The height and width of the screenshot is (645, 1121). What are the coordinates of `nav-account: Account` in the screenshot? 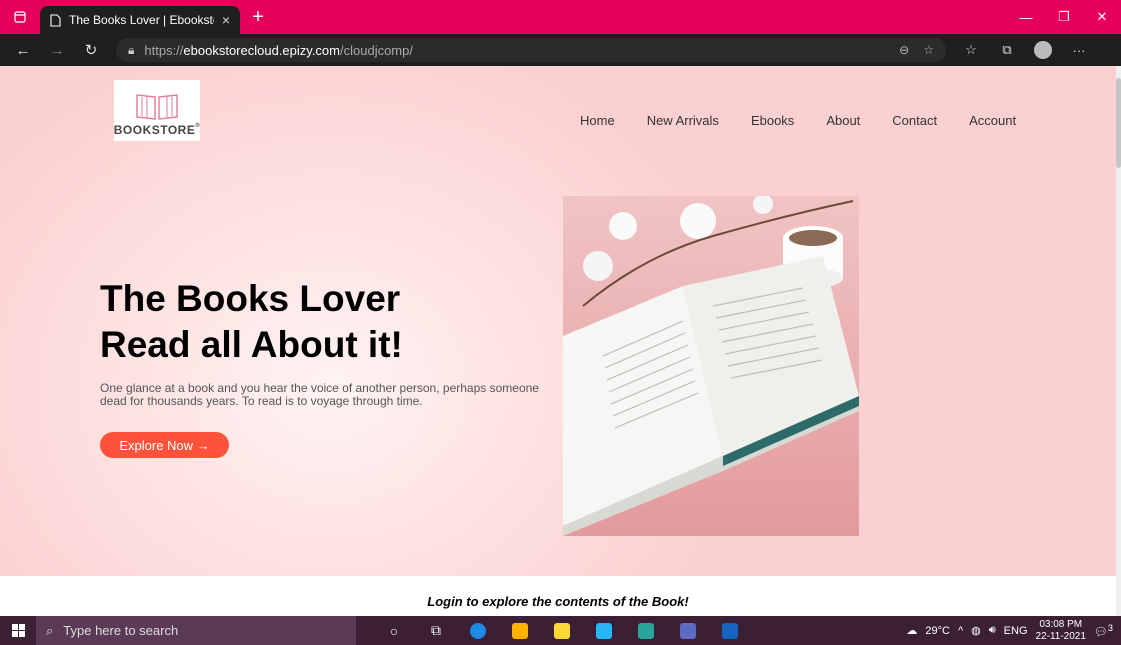 It's located at (992, 120).